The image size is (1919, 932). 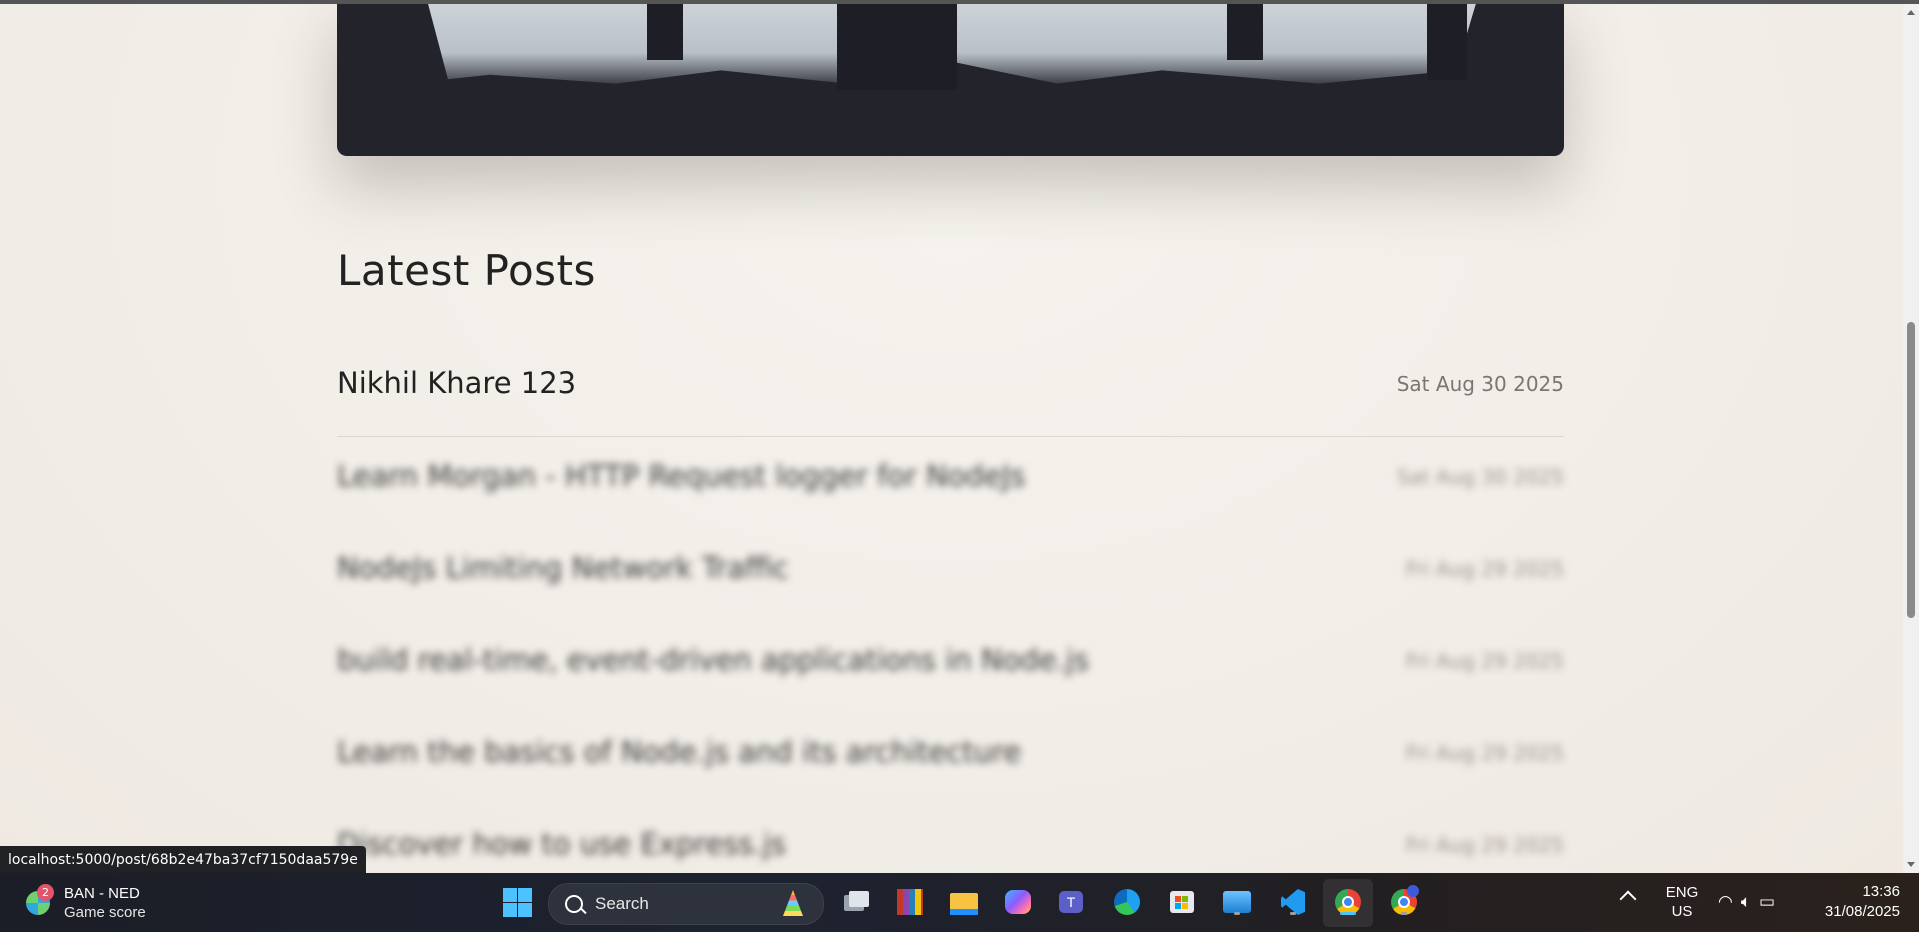 I want to click on post-title: NodeJs Limiting Network Traffic, so click(x=563, y=568).